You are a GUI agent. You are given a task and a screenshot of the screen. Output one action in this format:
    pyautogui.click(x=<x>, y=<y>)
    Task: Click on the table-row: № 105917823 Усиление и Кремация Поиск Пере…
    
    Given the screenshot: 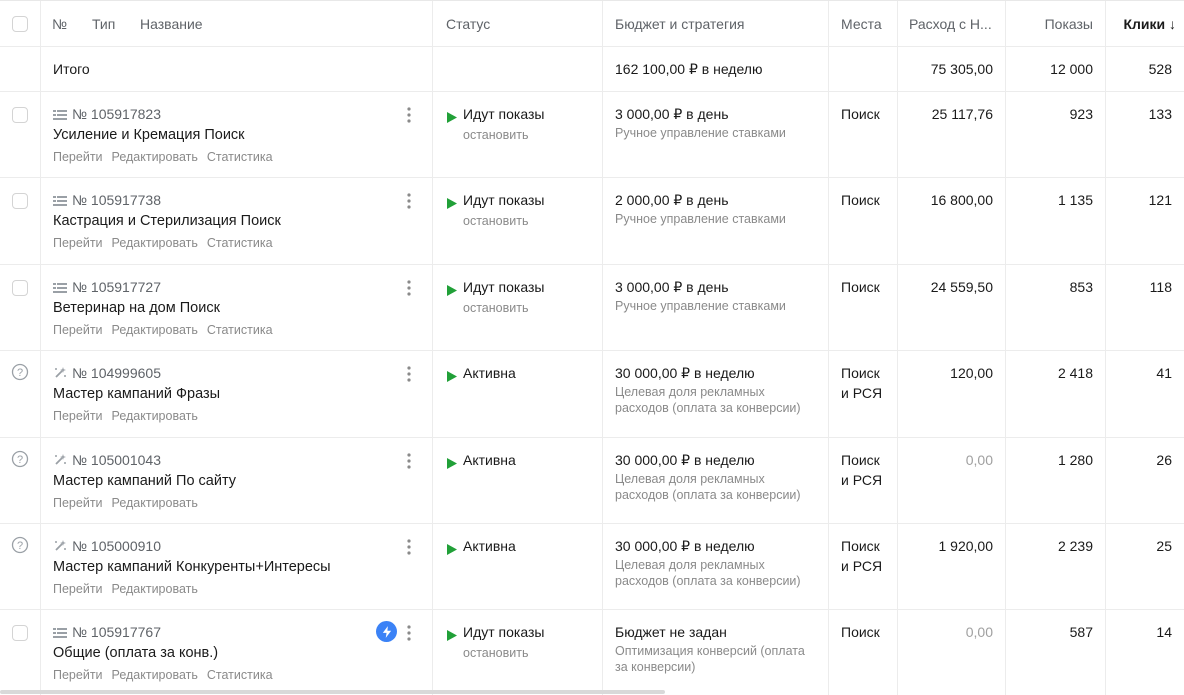 What is the action you would take?
    pyautogui.click(x=592, y=135)
    